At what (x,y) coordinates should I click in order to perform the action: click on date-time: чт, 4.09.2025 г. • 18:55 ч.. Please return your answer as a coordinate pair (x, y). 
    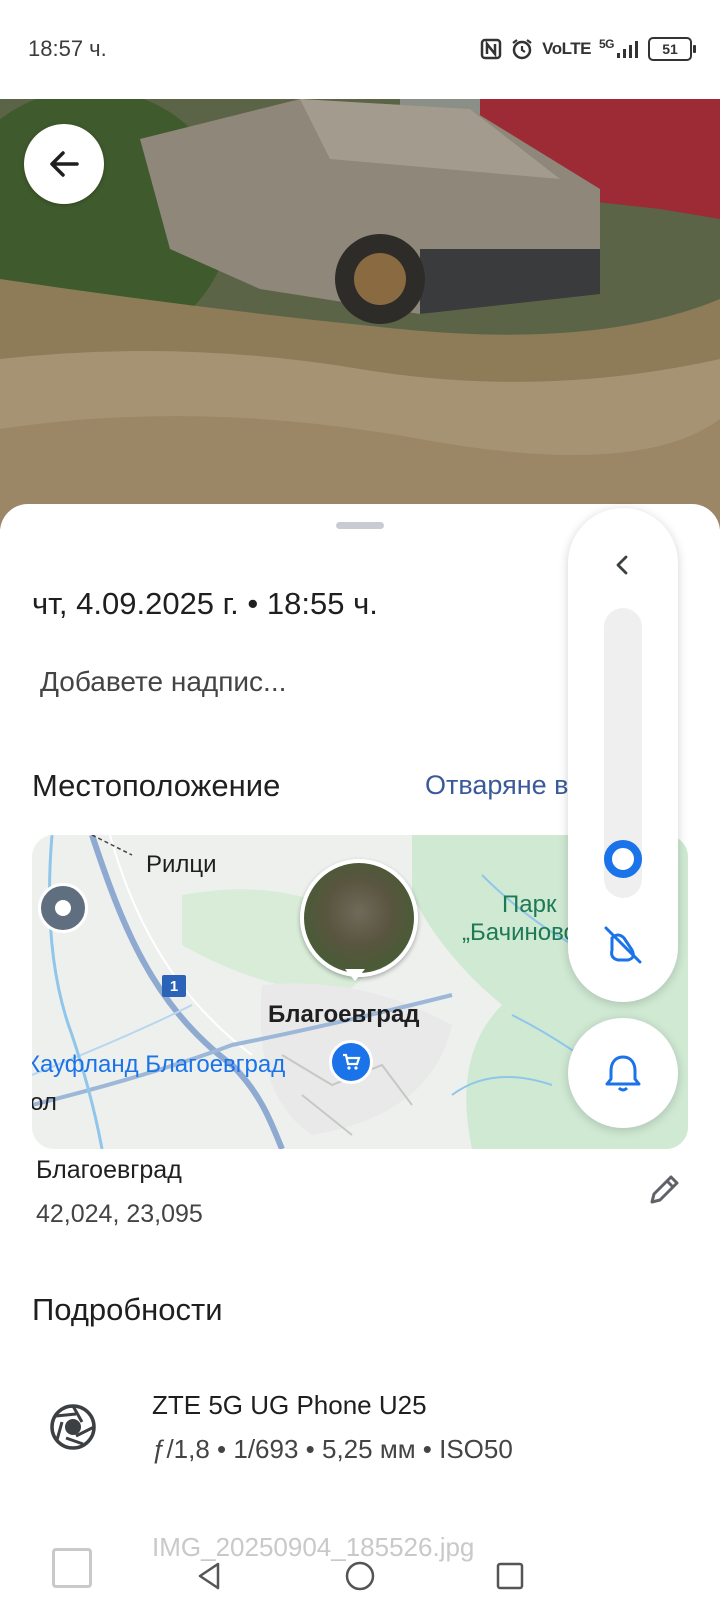
    Looking at the image, I should click on (205, 603).